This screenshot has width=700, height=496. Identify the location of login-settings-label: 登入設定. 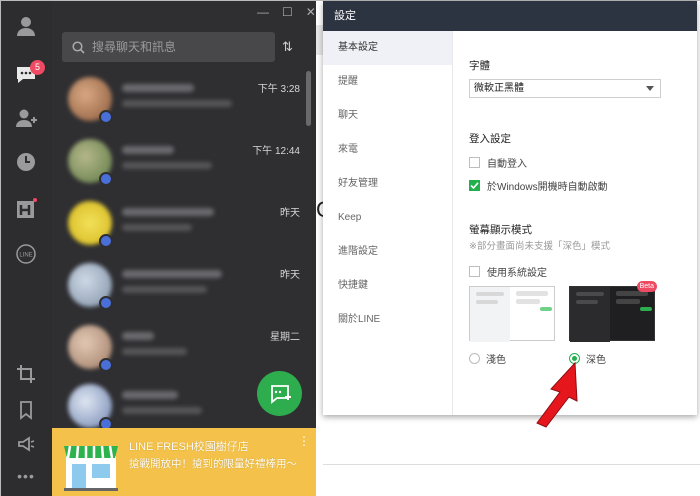
(490, 139).